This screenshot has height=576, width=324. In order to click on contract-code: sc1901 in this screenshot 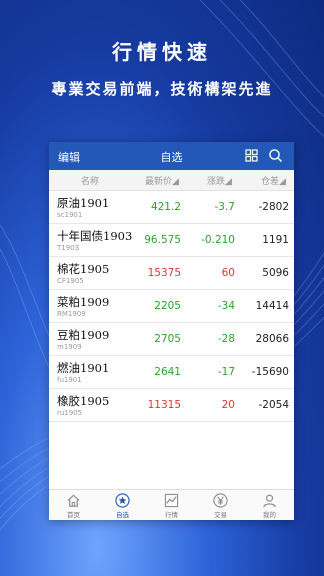, I will do `click(70, 215)`.